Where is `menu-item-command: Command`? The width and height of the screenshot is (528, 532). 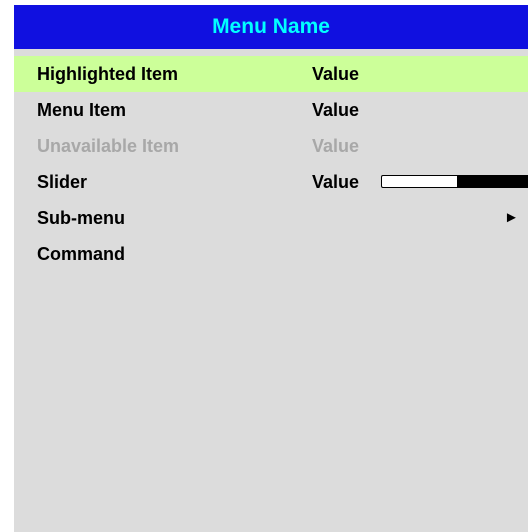 menu-item-command: Command is located at coordinates (271, 254).